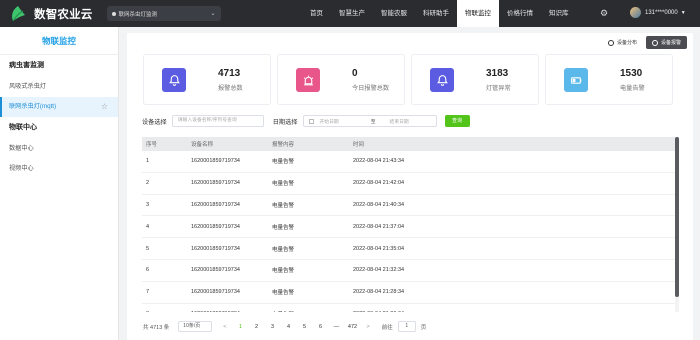 This screenshot has height=340, width=700. Describe the element at coordinates (353, 327) in the screenshot. I see `page-number: 472` at that location.